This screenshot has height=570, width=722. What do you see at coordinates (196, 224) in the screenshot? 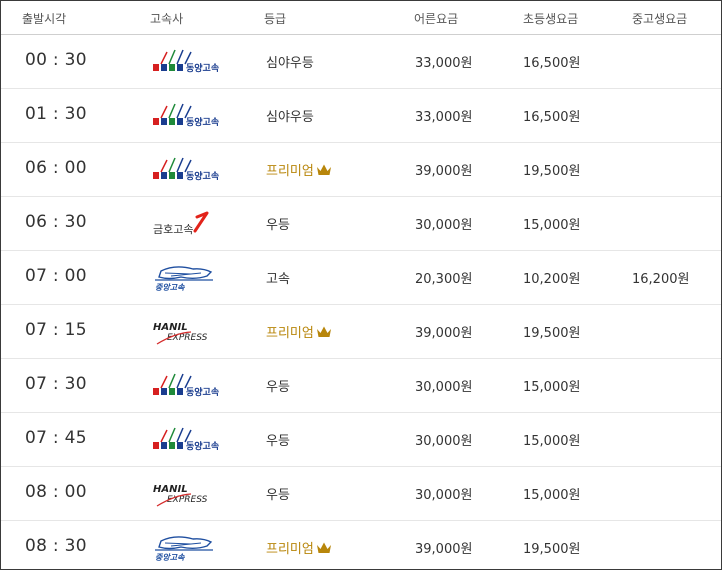
I see `bus-company-logo: 금호고속` at bounding box center [196, 224].